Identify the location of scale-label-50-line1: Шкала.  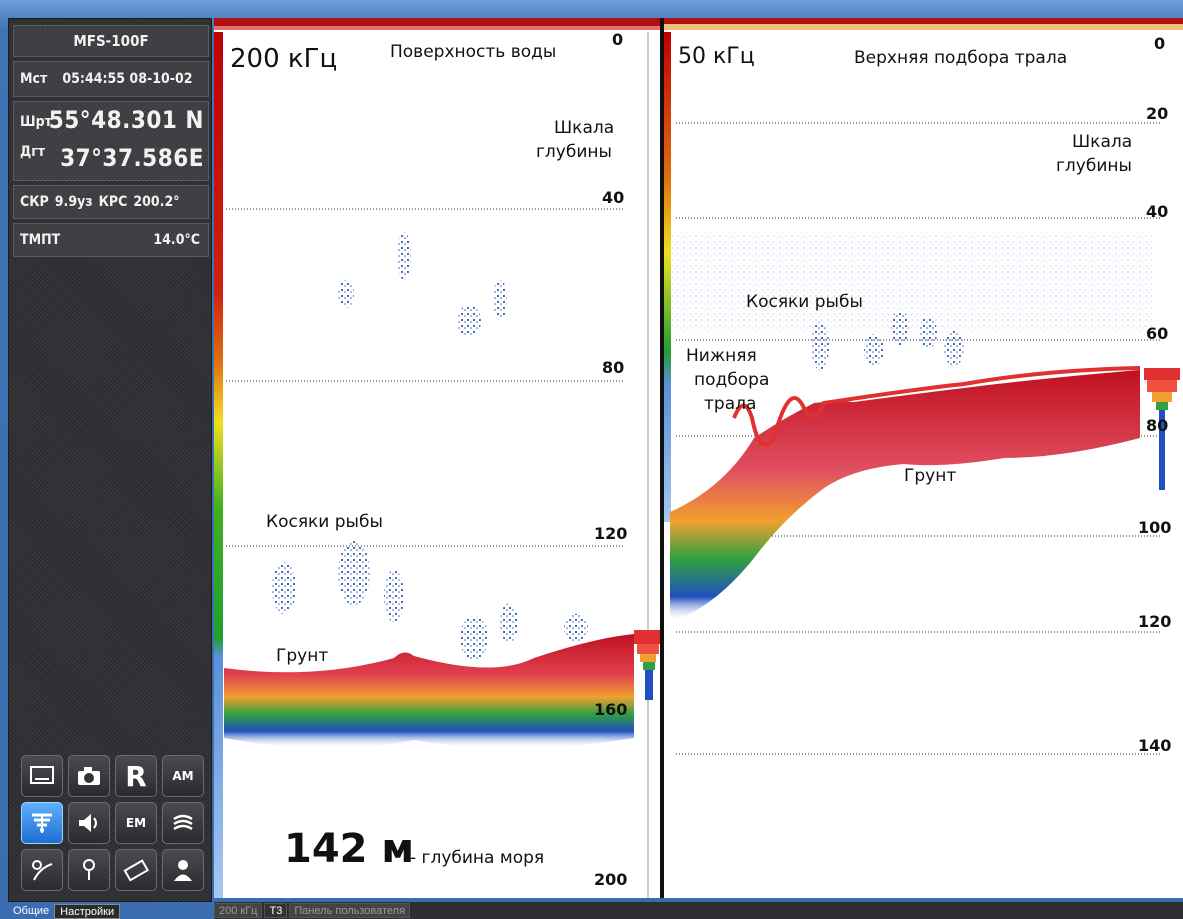
(1102, 142).